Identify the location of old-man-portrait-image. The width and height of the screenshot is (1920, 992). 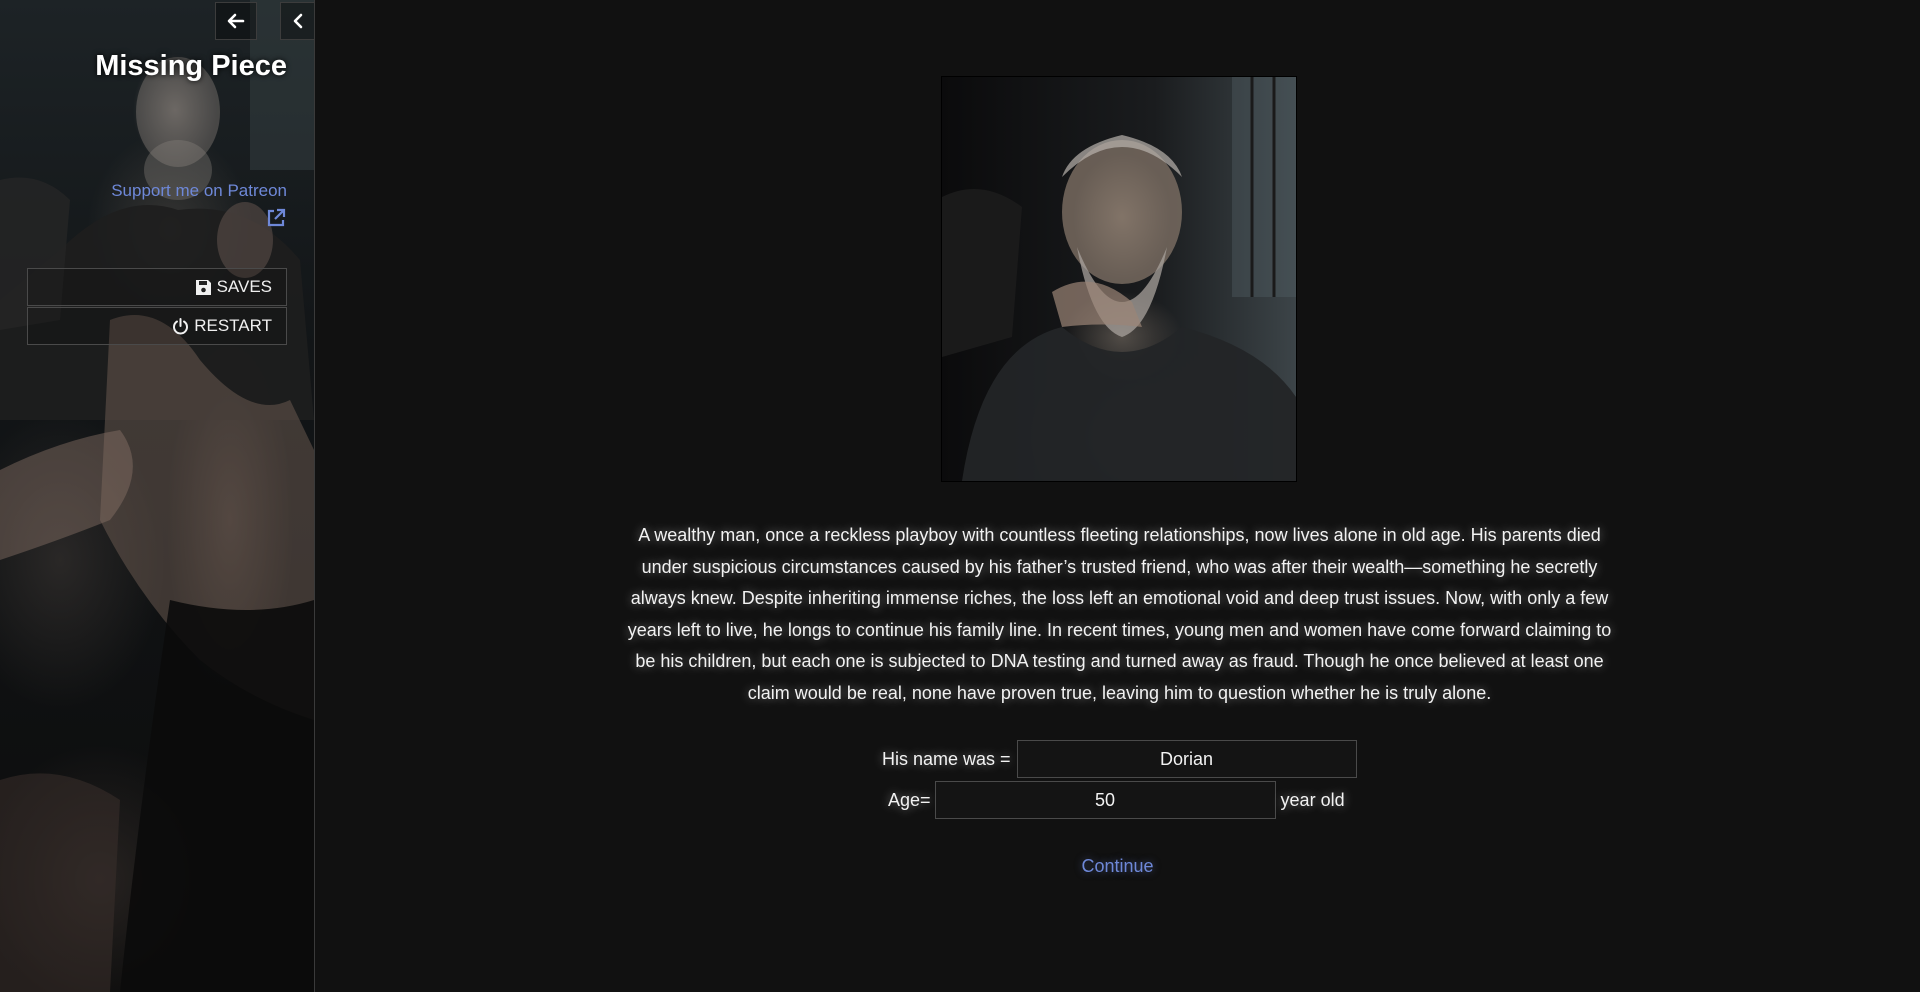
(1119, 279).